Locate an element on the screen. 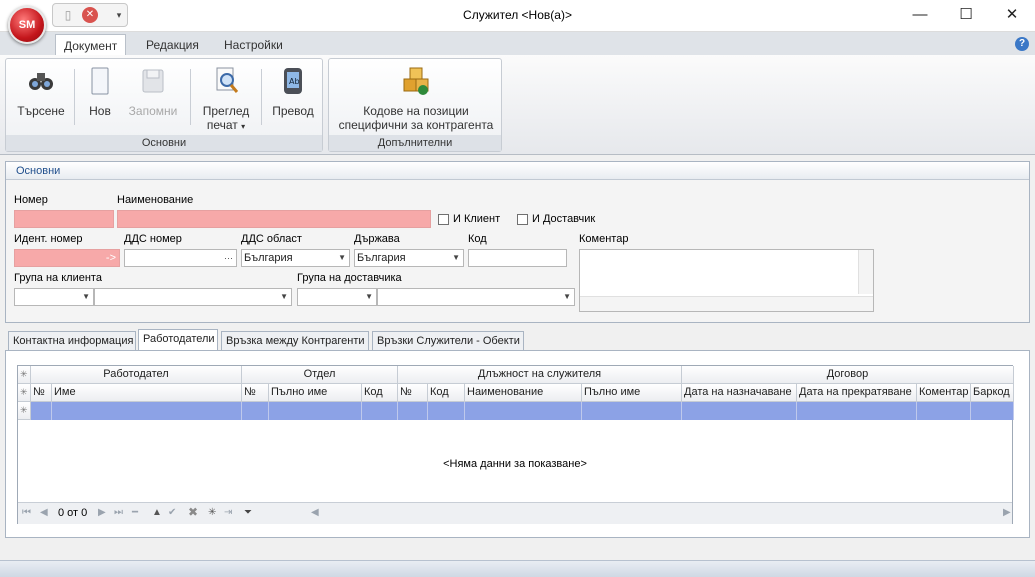  close-button: ✕ is located at coordinates (1012, 16).